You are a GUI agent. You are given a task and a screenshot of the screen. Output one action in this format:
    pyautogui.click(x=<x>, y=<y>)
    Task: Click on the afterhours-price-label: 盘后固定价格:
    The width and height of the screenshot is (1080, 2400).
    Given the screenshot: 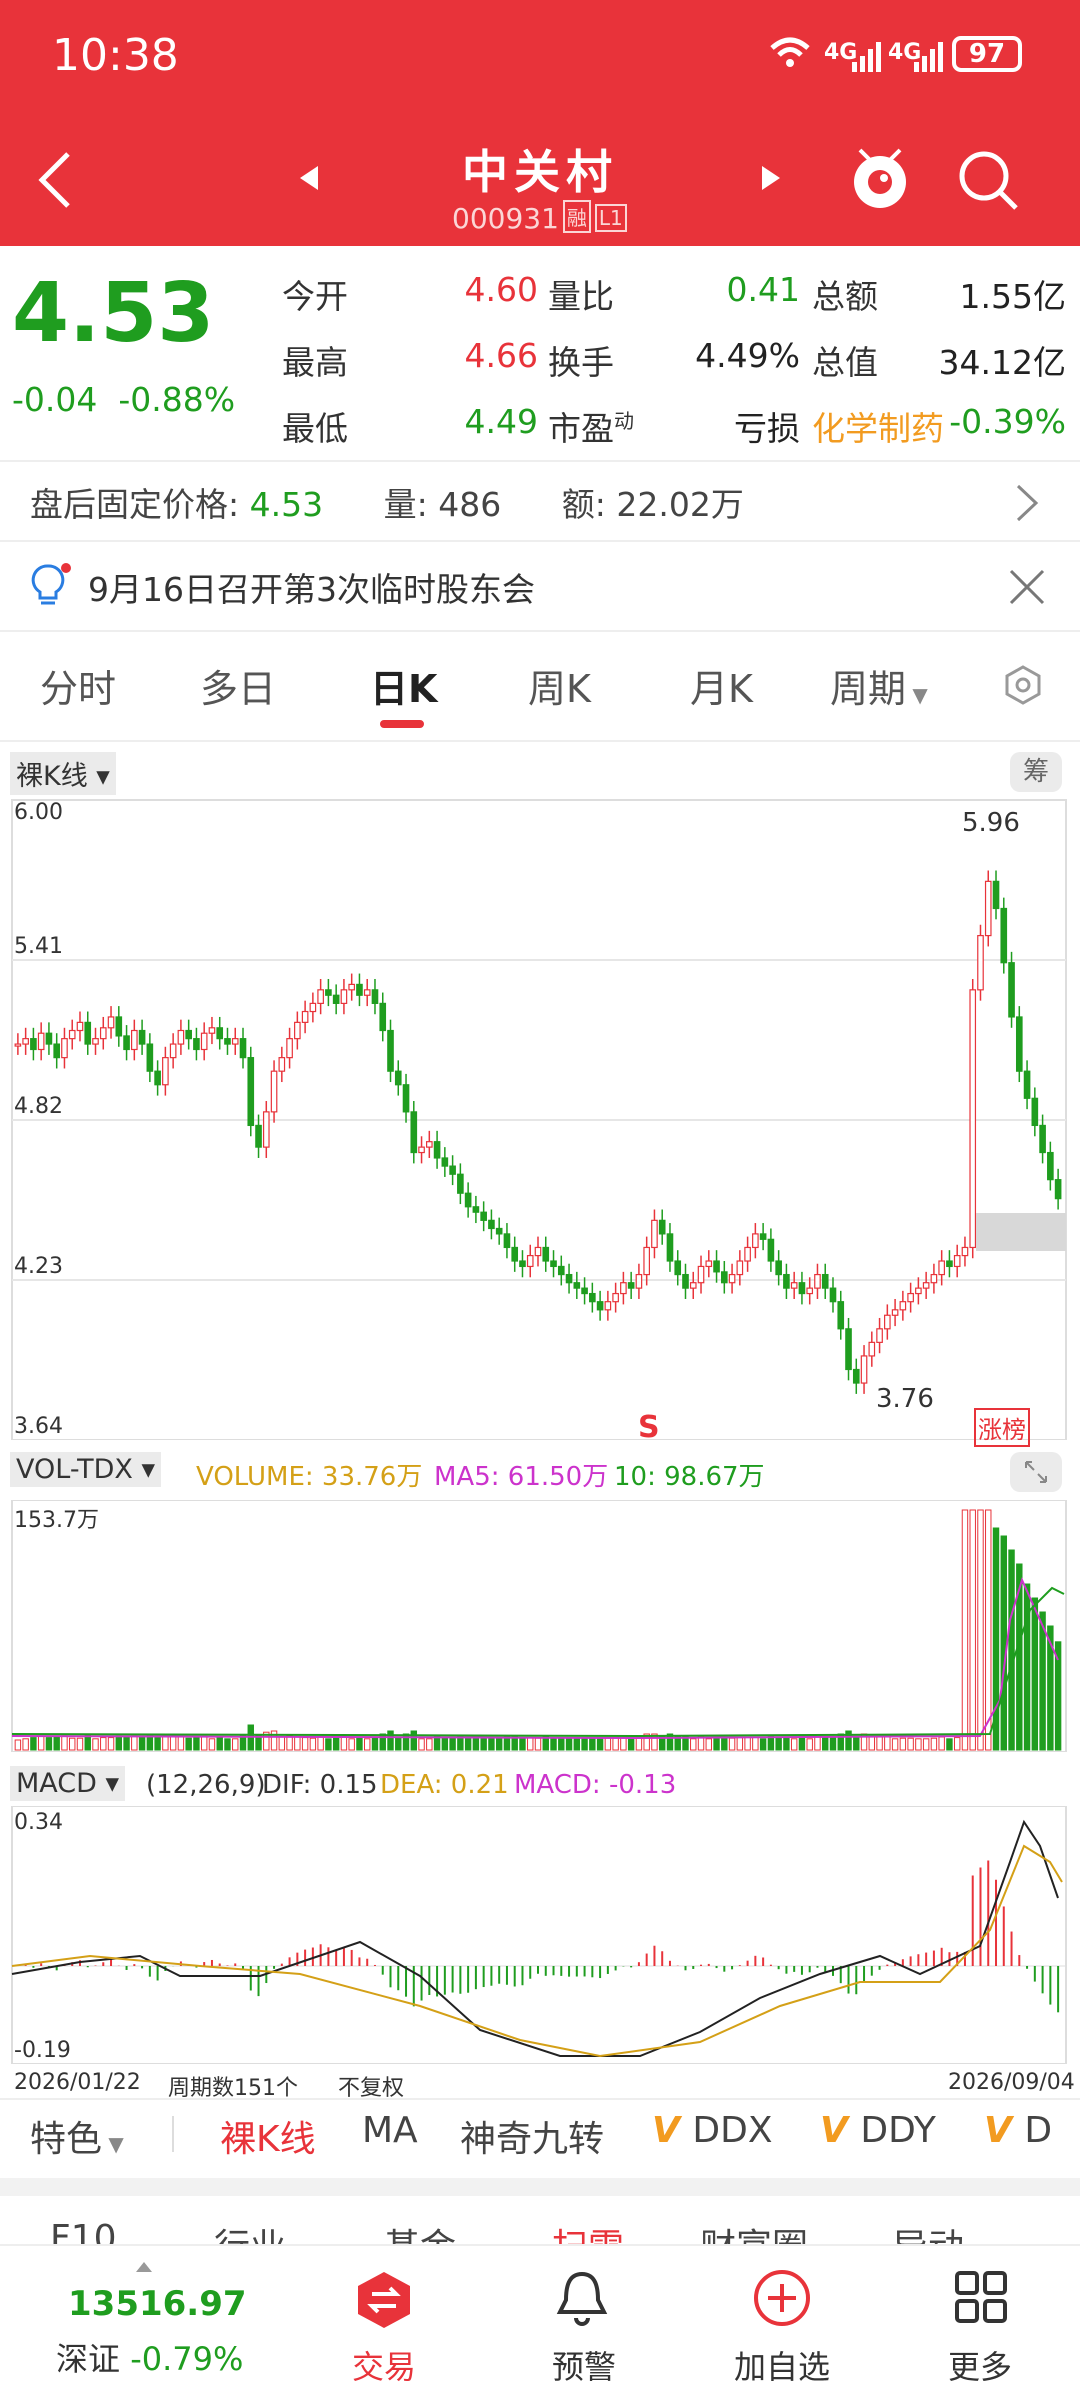 What is the action you would take?
    pyautogui.click(x=135, y=504)
    